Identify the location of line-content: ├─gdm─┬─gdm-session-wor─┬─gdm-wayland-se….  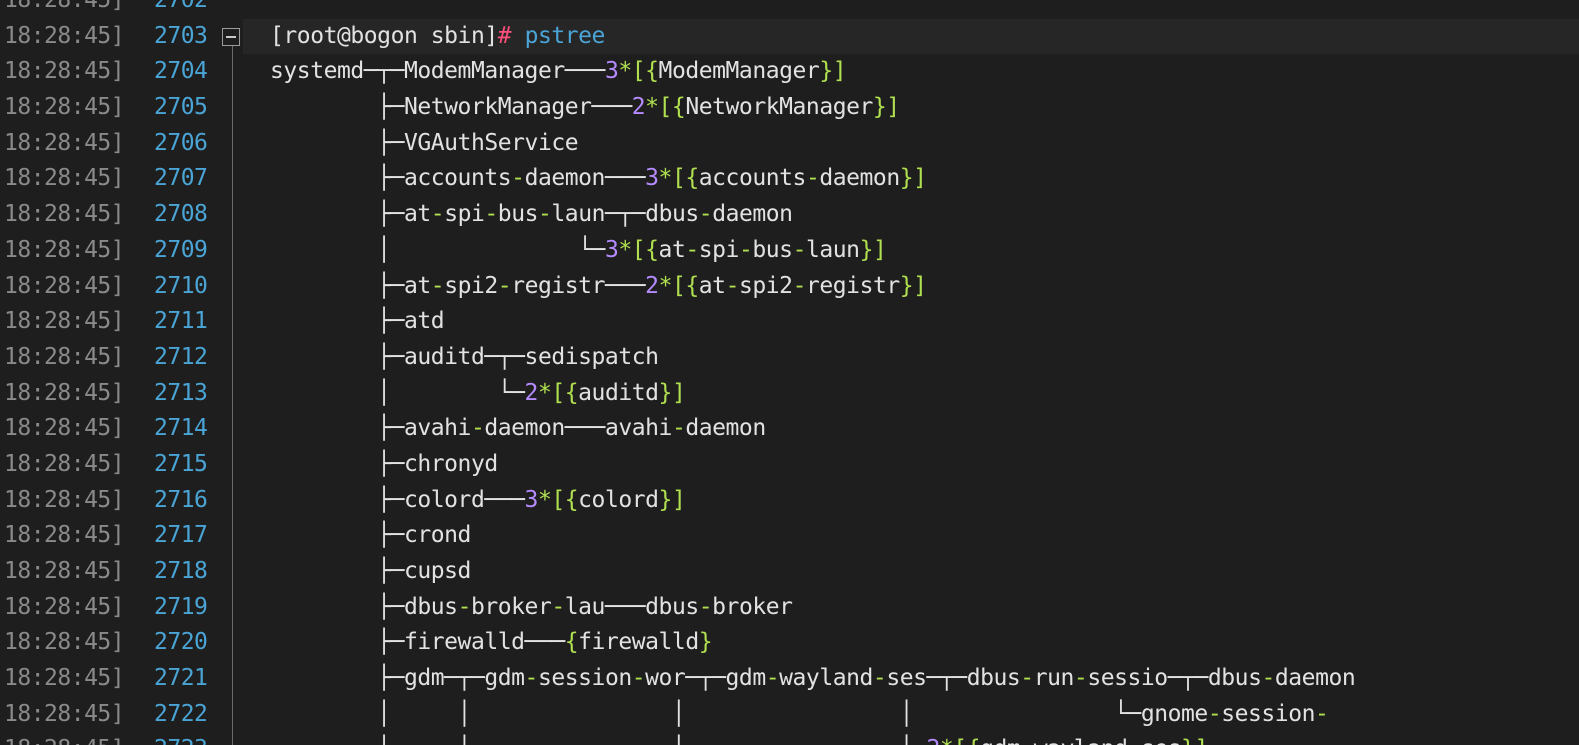
(911, 679).